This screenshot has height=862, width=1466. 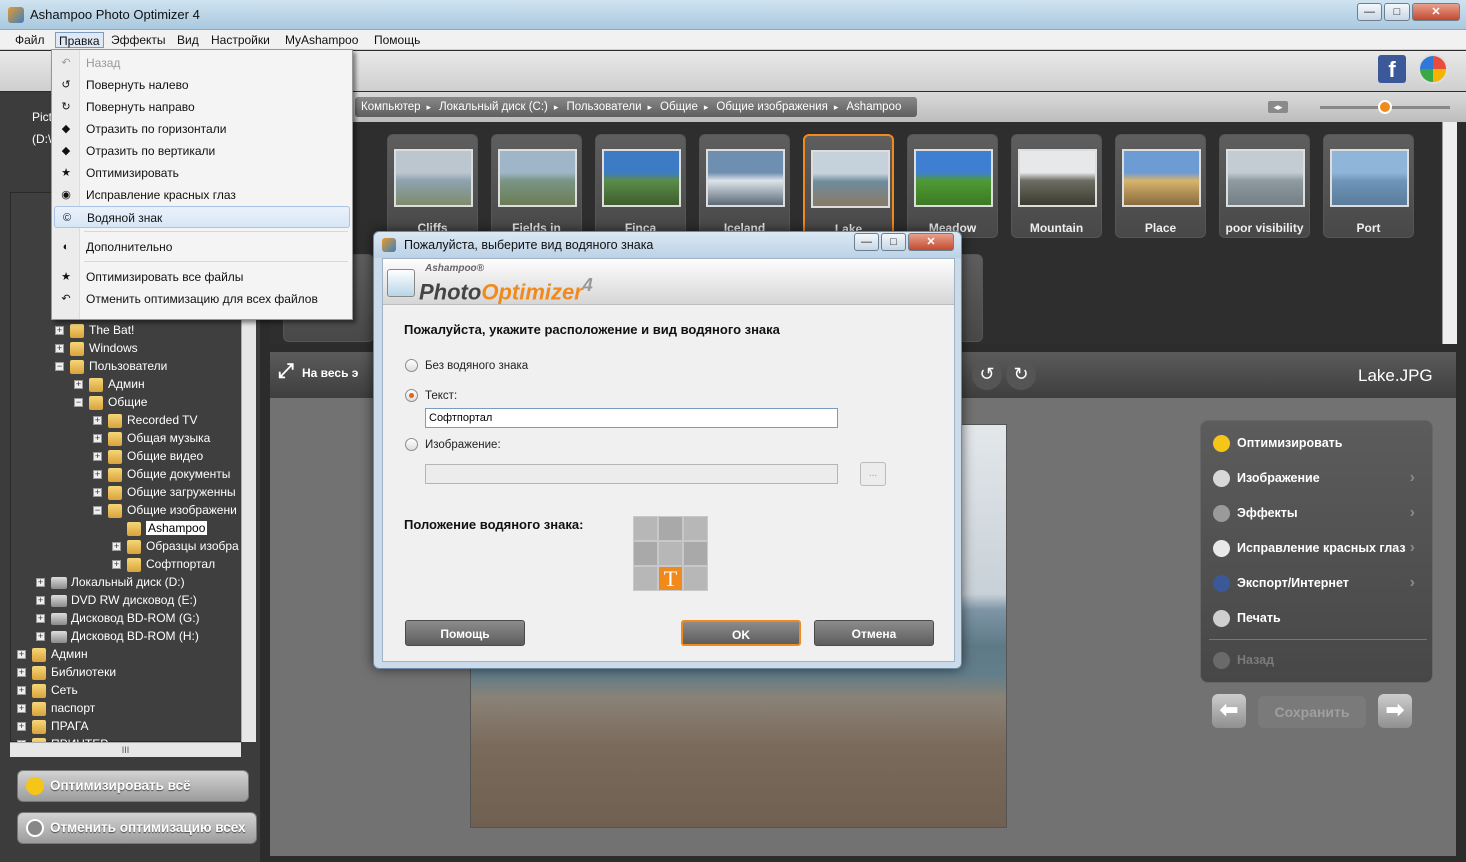 What do you see at coordinates (1436, 12) in the screenshot?
I see `close-button: ✕` at bounding box center [1436, 12].